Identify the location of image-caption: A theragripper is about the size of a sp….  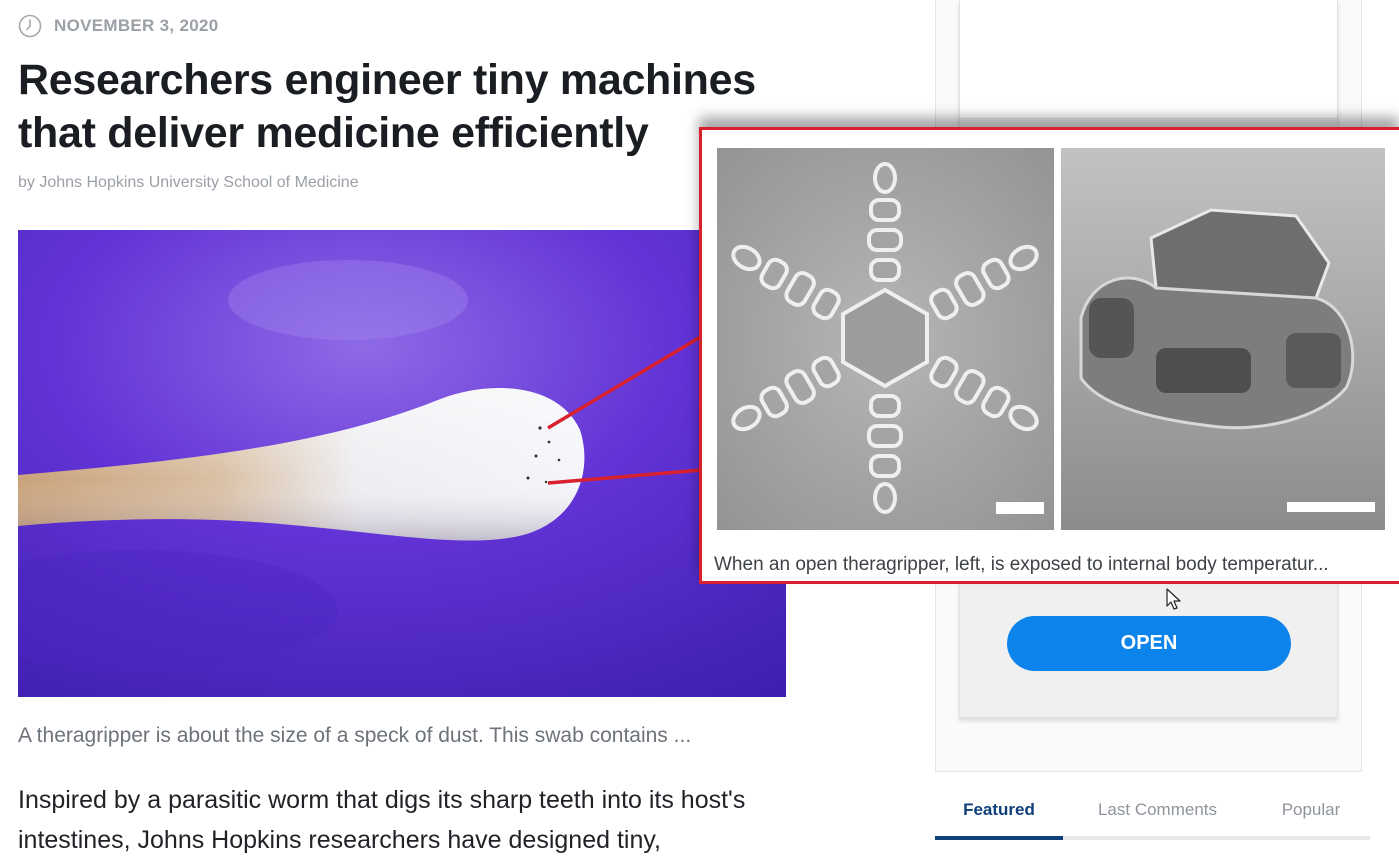
(355, 735).